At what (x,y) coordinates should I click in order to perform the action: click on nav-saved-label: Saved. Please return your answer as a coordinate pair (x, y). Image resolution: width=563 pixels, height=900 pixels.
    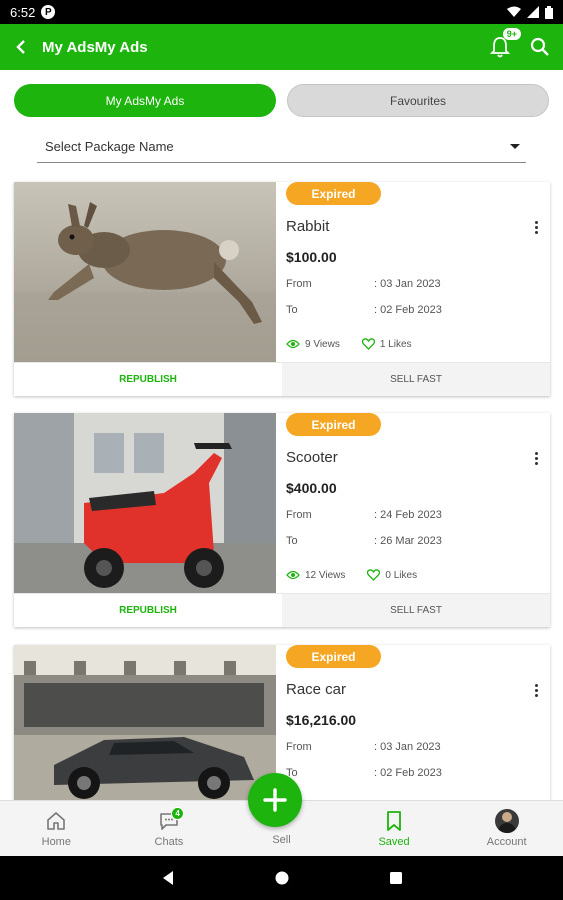
    Looking at the image, I should click on (394, 842).